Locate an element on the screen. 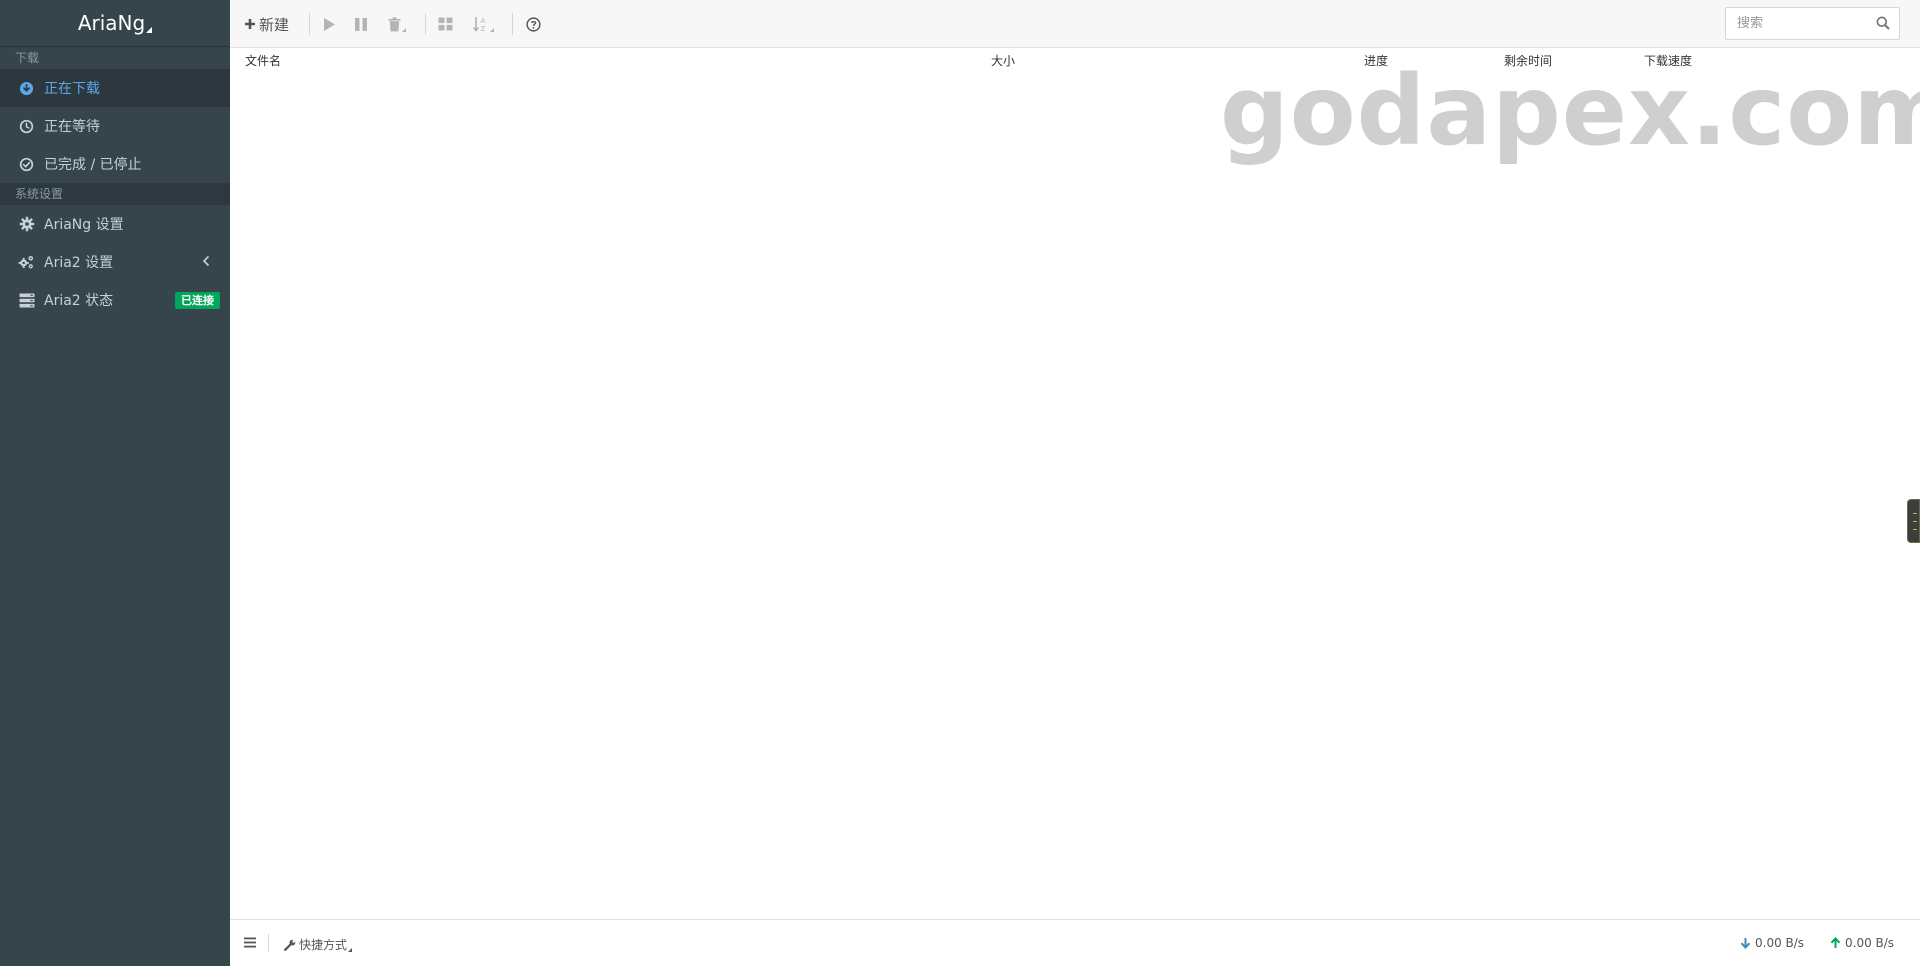 The height and width of the screenshot is (966, 1920). question-circle-icon is located at coordinates (533, 24).